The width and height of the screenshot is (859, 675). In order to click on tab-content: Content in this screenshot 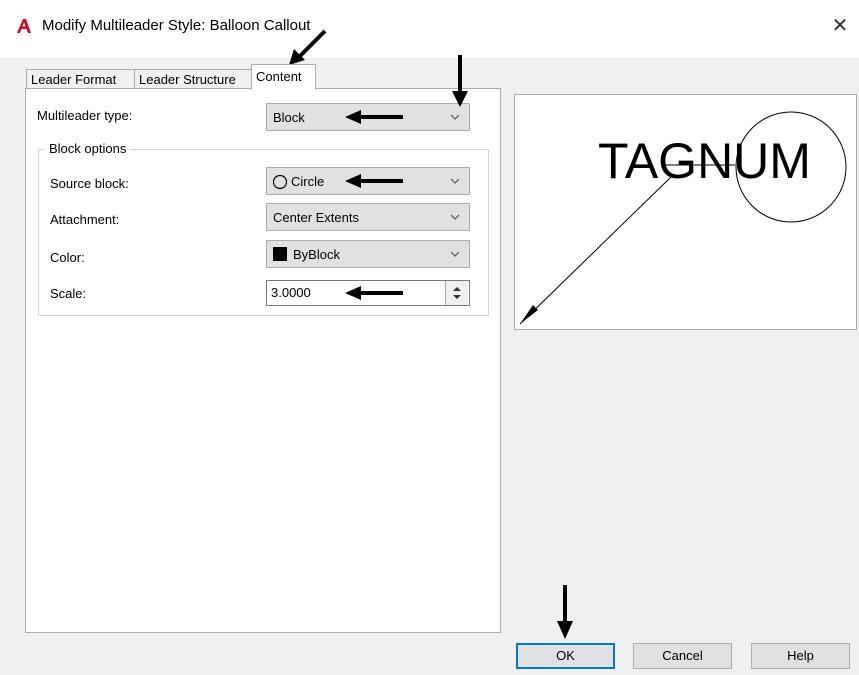, I will do `click(283, 77)`.